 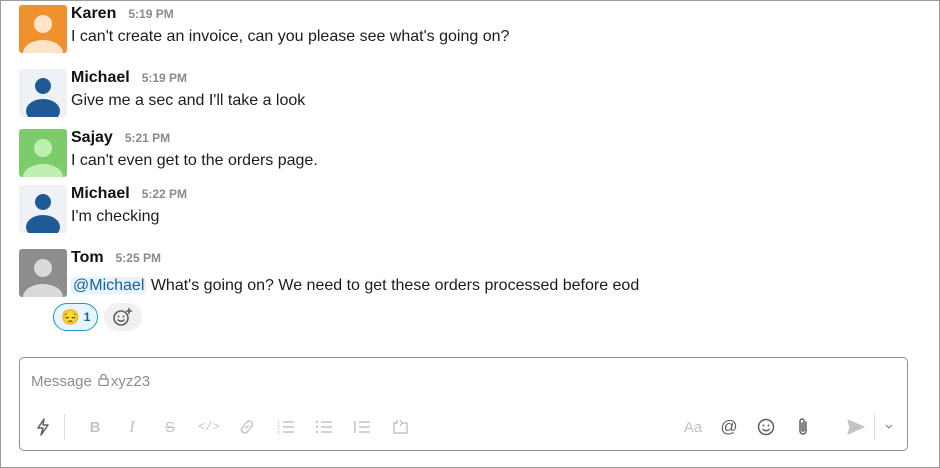 What do you see at coordinates (889, 427) in the screenshot?
I see `send-options-icon` at bounding box center [889, 427].